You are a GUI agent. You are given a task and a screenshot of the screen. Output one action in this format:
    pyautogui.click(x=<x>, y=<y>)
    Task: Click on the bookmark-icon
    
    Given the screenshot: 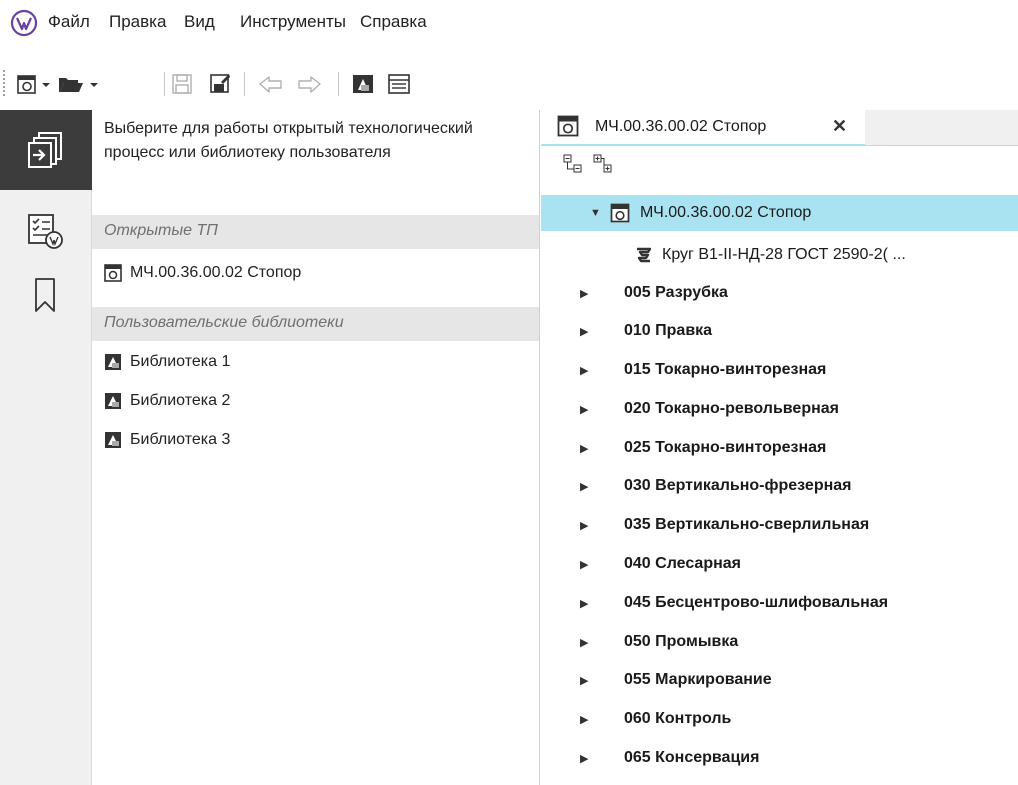 What is the action you would take?
    pyautogui.click(x=45, y=295)
    